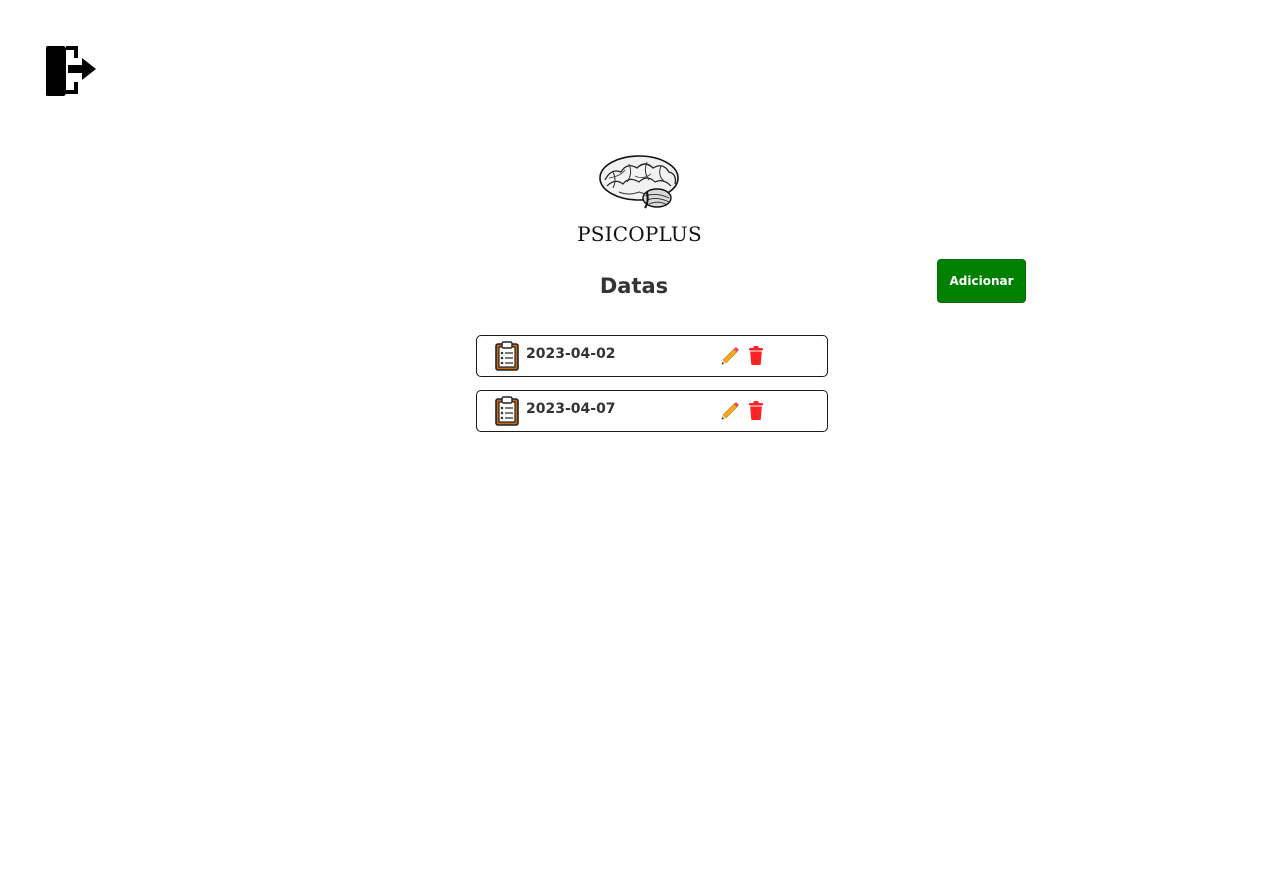 The height and width of the screenshot is (880, 1279). Describe the element at coordinates (639, 234) in the screenshot. I see `app-name: PSICOPLUS` at that location.